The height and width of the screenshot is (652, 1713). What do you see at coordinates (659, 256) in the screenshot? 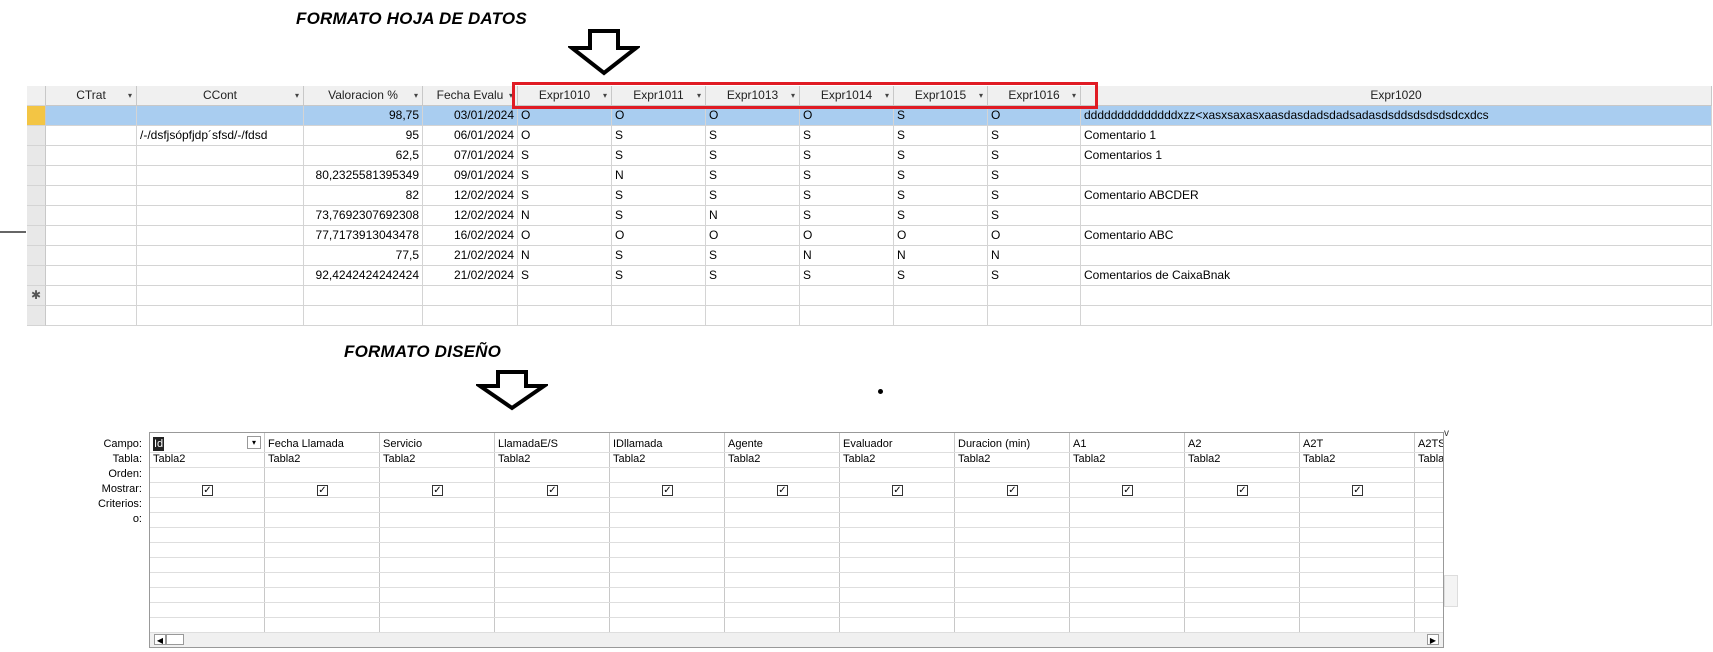
I see `cell-expr1011: S` at bounding box center [659, 256].